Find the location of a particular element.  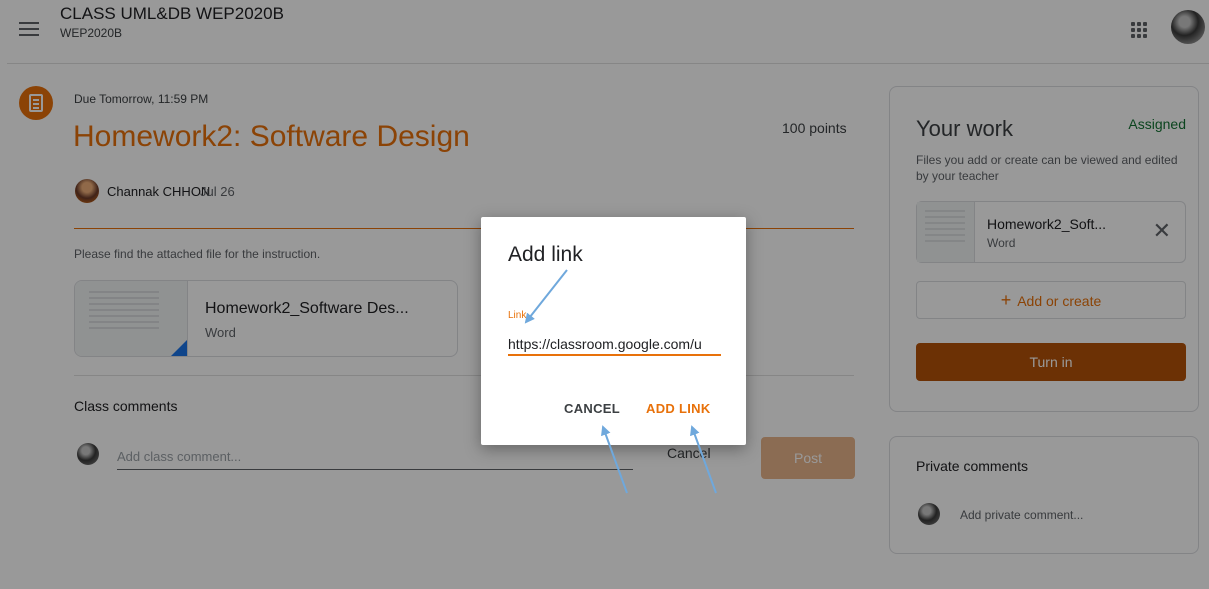

link-field-label: Link is located at coordinates (517, 315).